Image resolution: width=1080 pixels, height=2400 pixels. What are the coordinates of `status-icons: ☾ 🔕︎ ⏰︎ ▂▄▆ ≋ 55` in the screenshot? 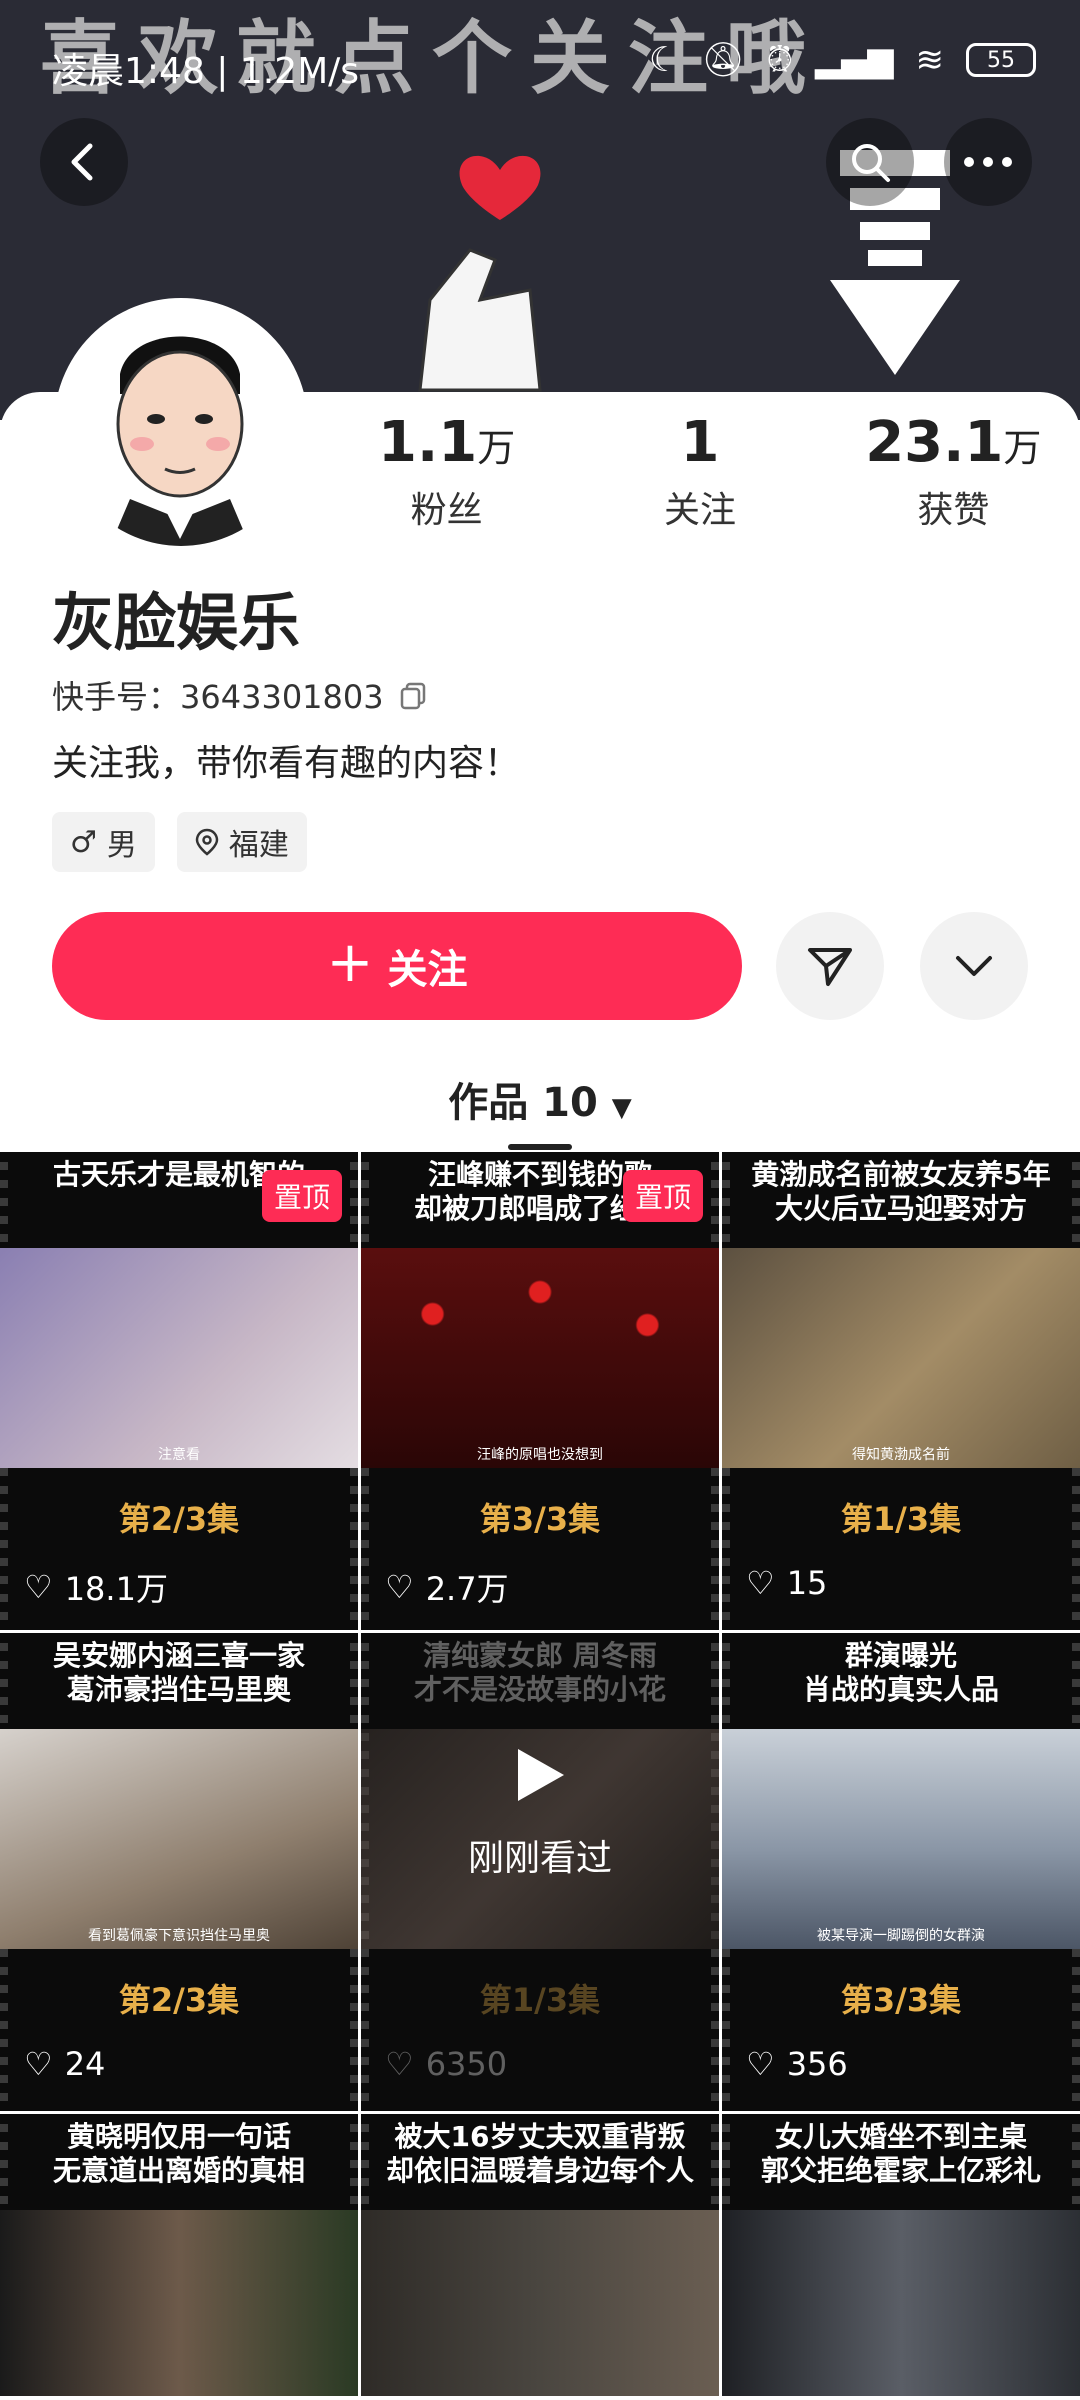 It's located at (842, 60).